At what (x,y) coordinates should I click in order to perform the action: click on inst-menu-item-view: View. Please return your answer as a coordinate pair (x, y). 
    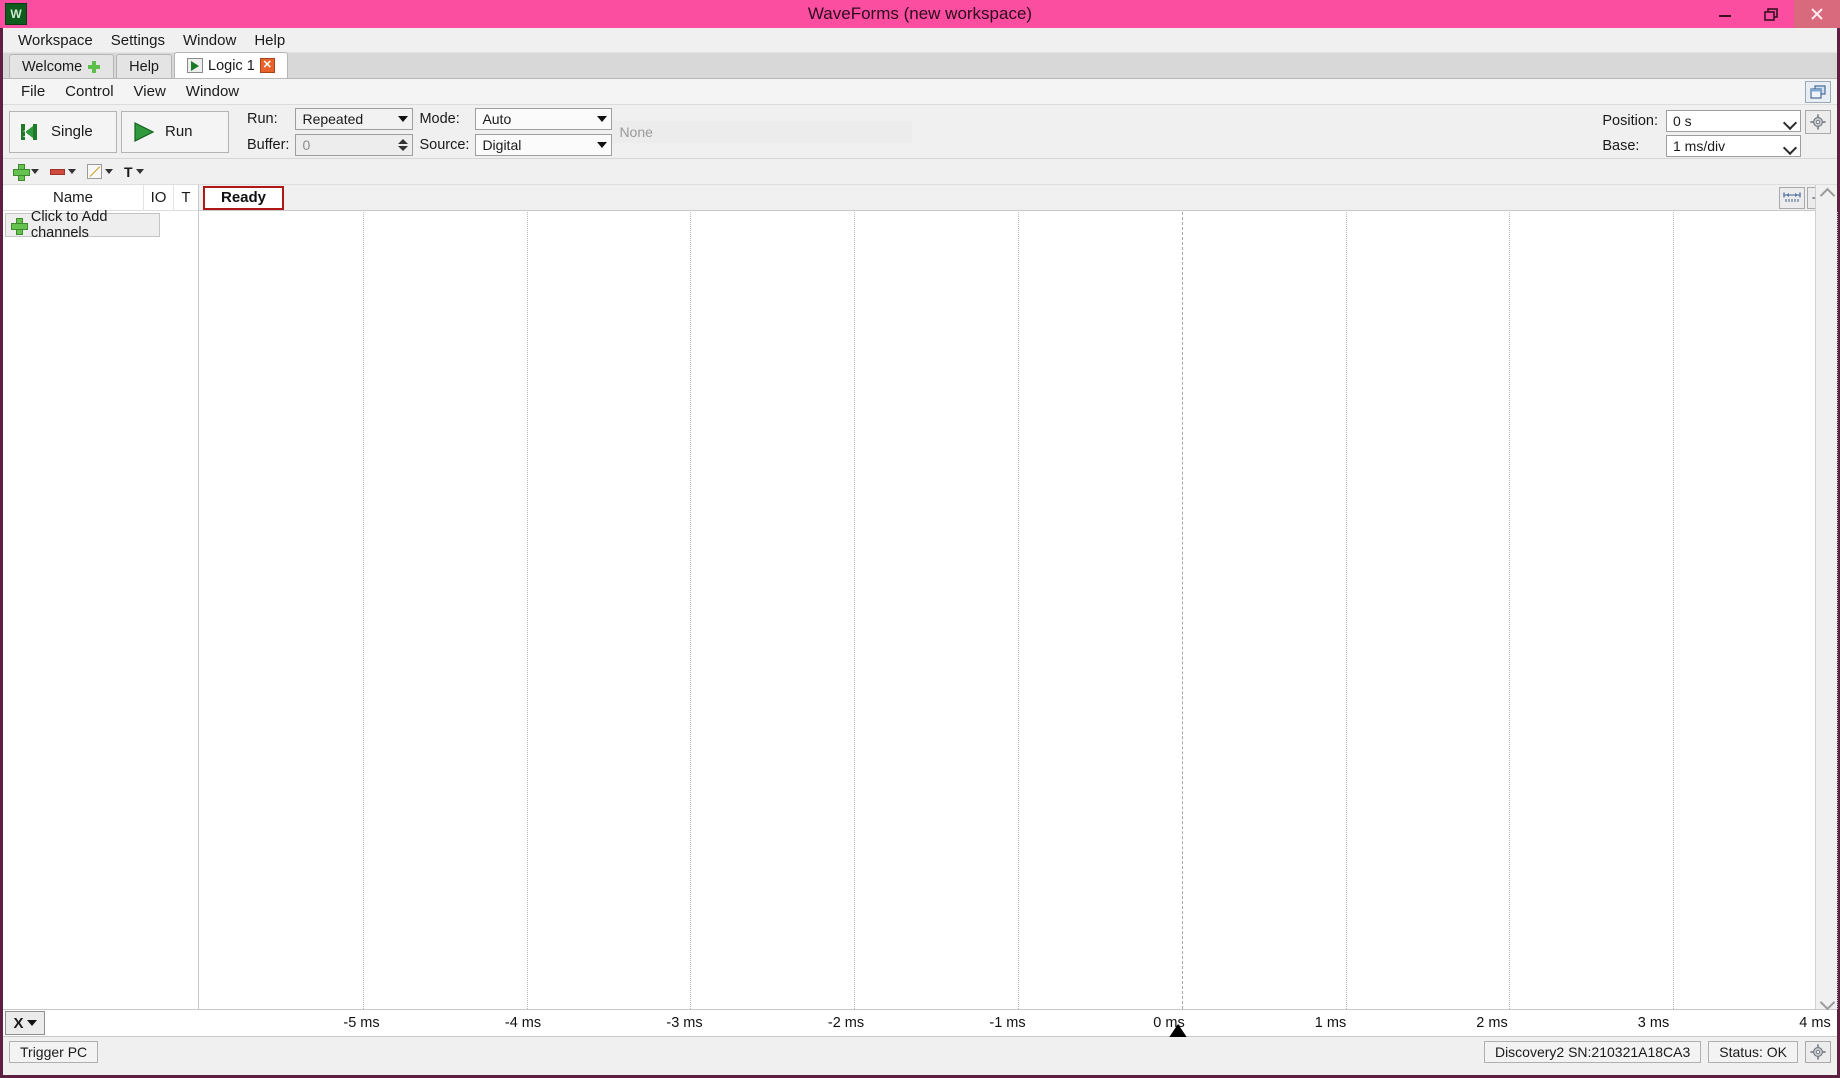
    Looking at the image, I should click on (150, 91).